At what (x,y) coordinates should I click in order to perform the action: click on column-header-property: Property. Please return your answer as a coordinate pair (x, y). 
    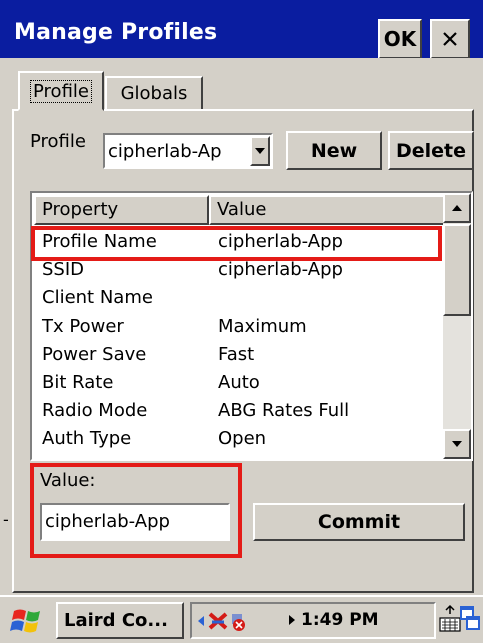
    Looking at the image, I should click on (121, 210).